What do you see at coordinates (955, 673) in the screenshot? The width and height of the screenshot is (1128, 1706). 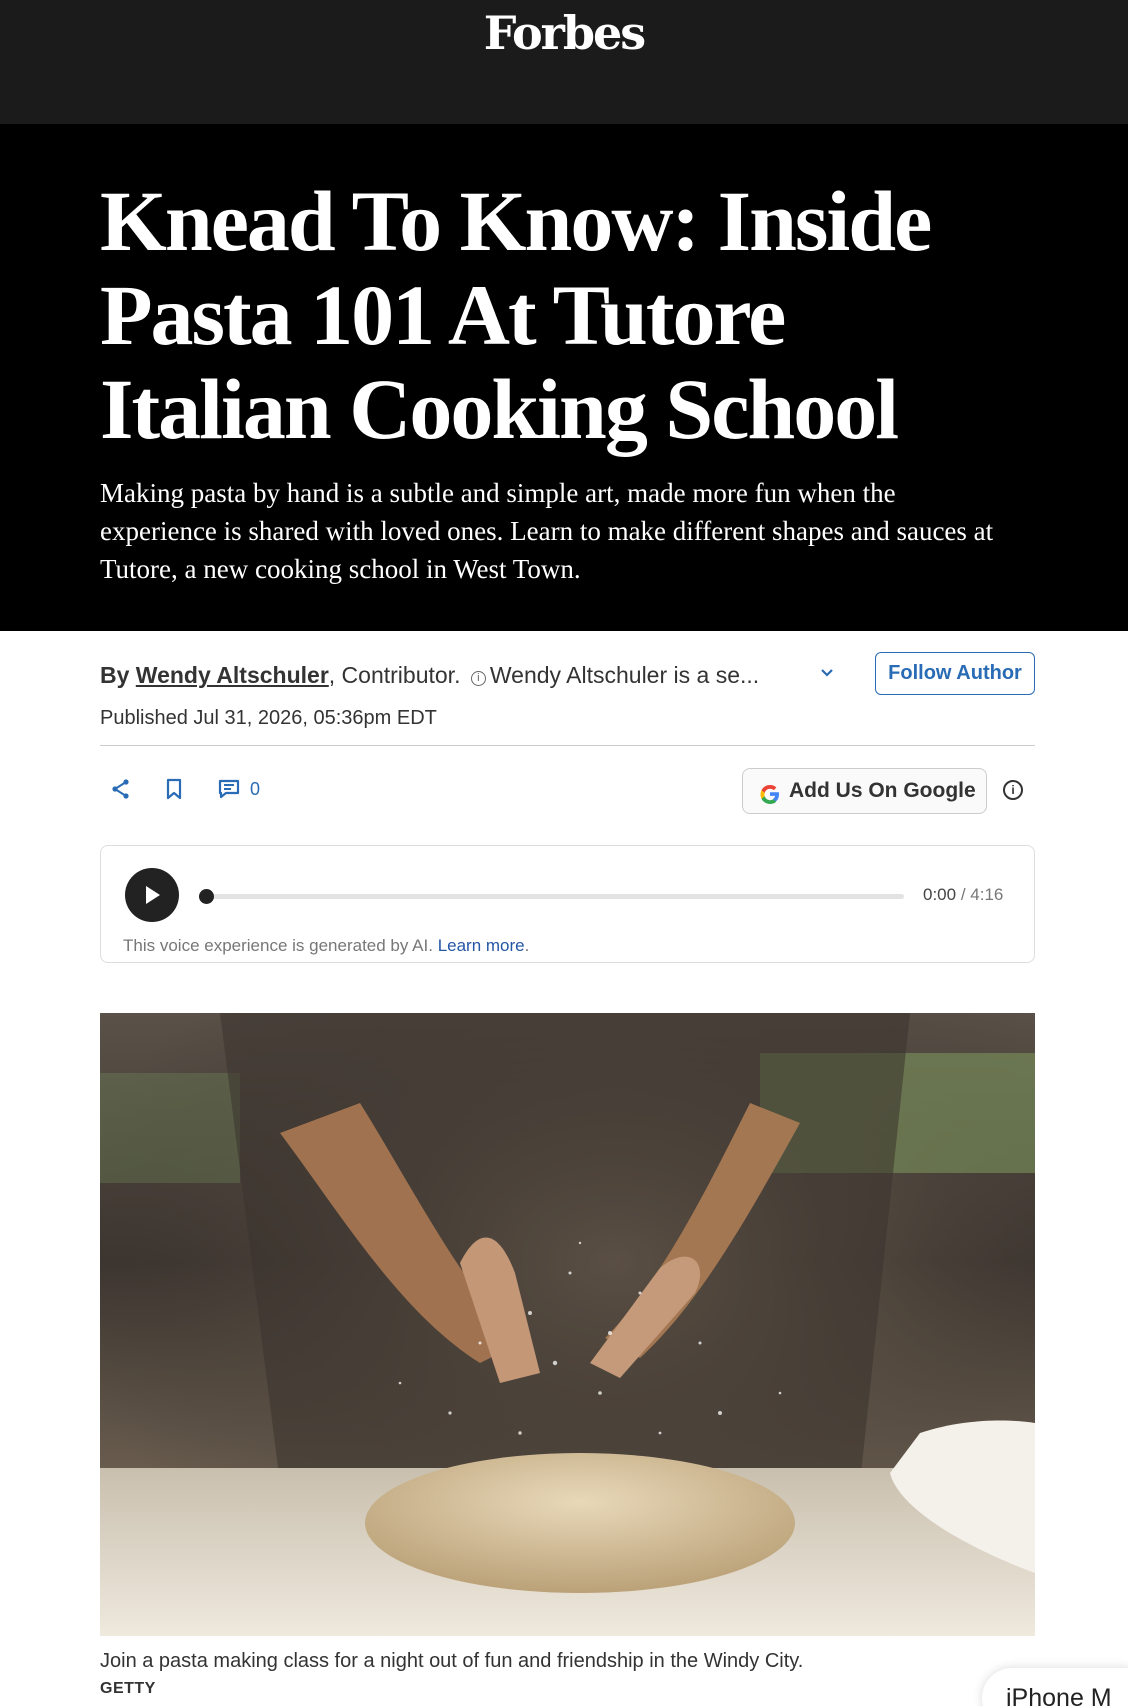 I see `follow-author-button: Follow Author` at bounding box center [955, 673].